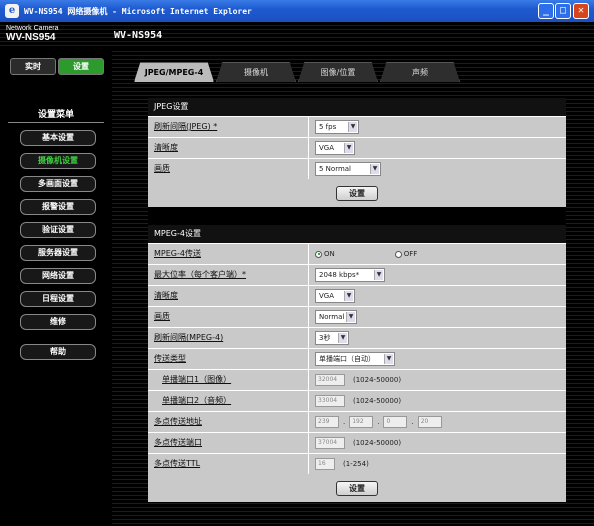 The width and height of the screenshot is (594, 526). Describe the element at coordinates (58, 138) in the screenshot. I see `menu-item-basic: 基本设置` at that location.